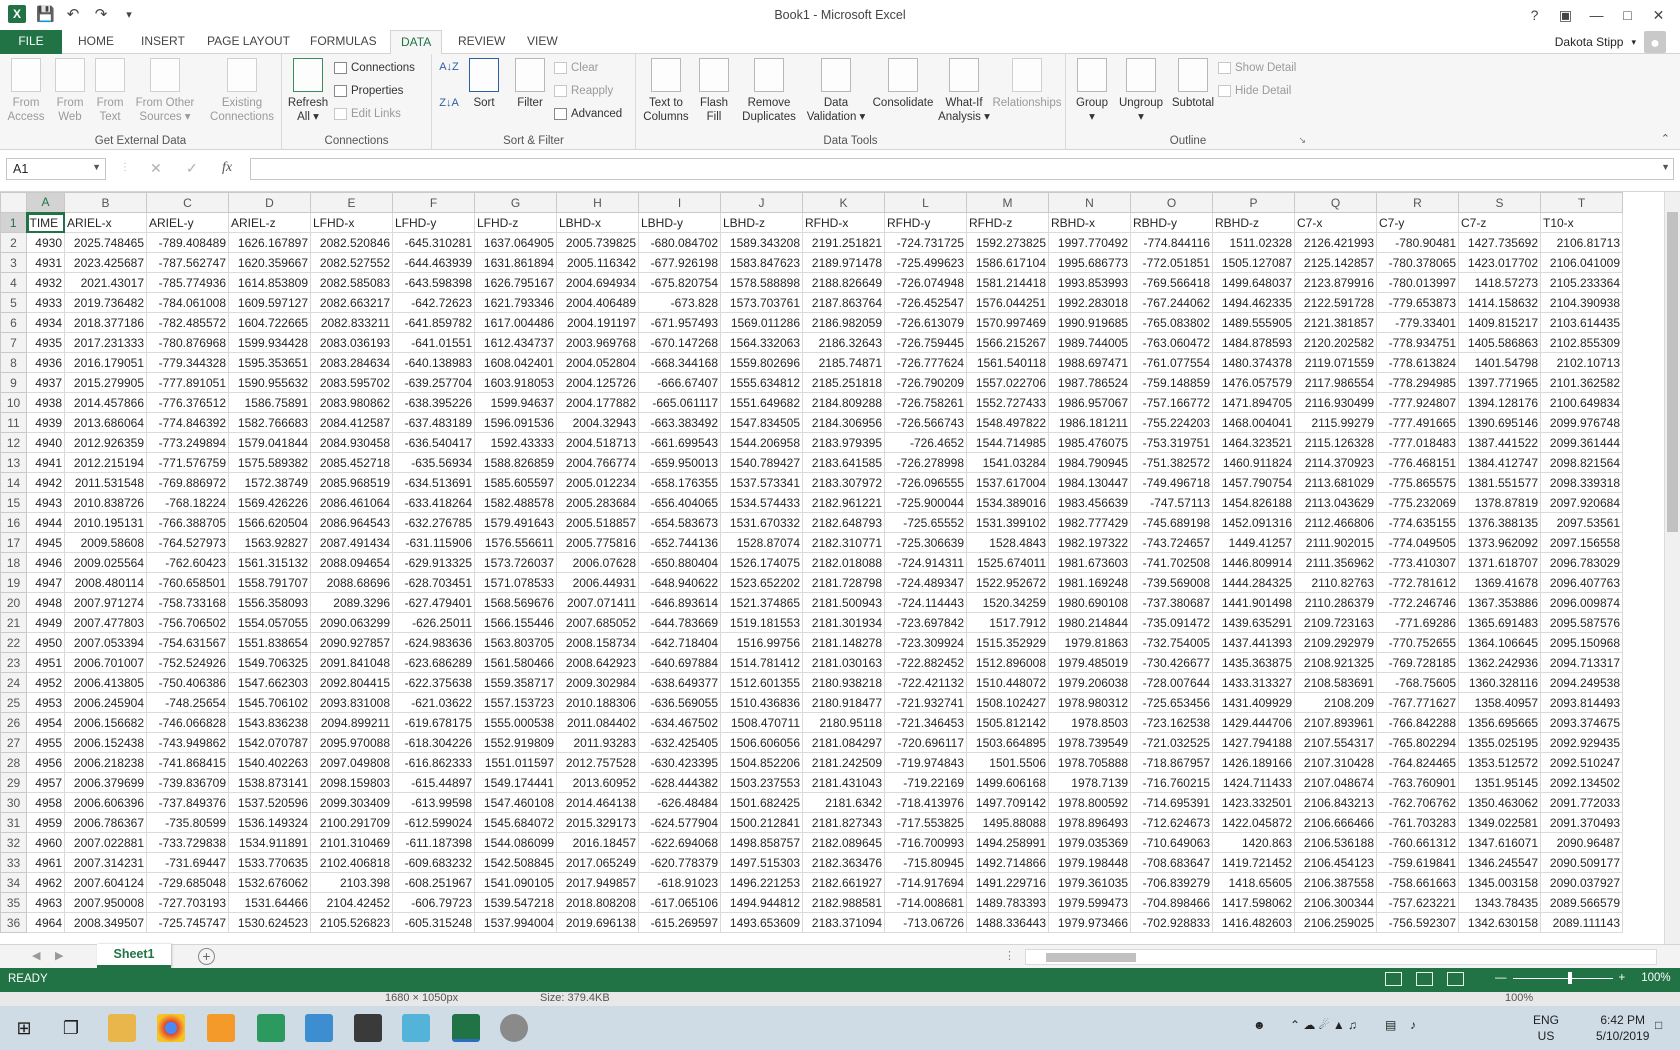 The height and width of the screenshot is (1050, 1680). Describe the element at coordinates (192, 168) in the screenshot. I see `enter-icon: ✓` at that location.